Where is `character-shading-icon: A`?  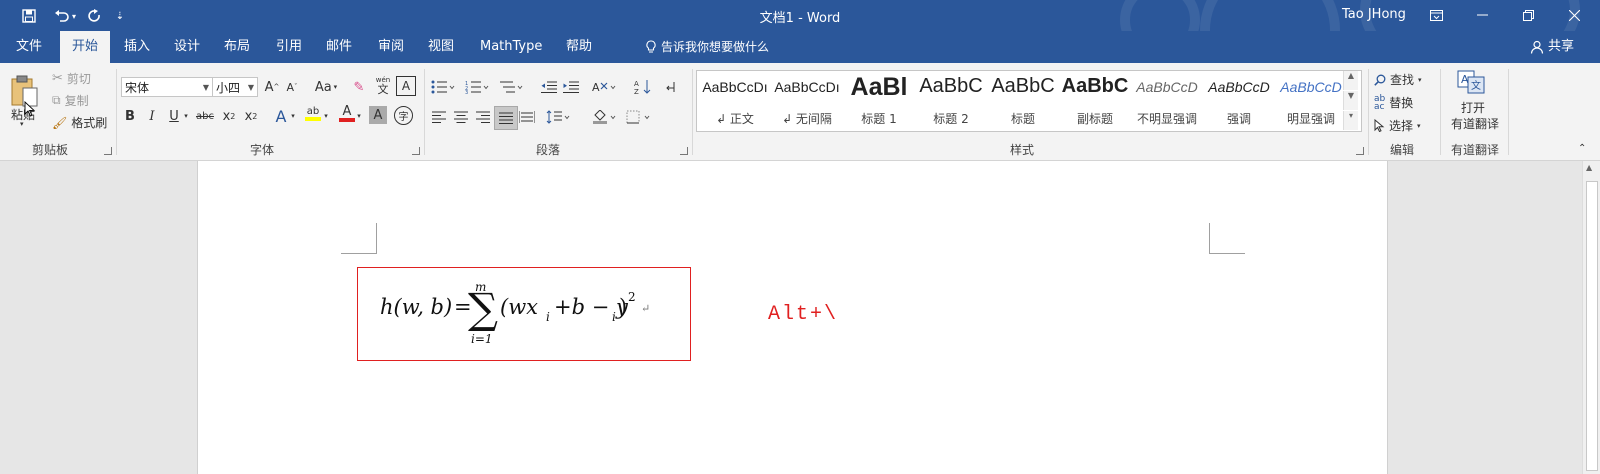 character-shading-icon: A is located at coordinates (378, 115).